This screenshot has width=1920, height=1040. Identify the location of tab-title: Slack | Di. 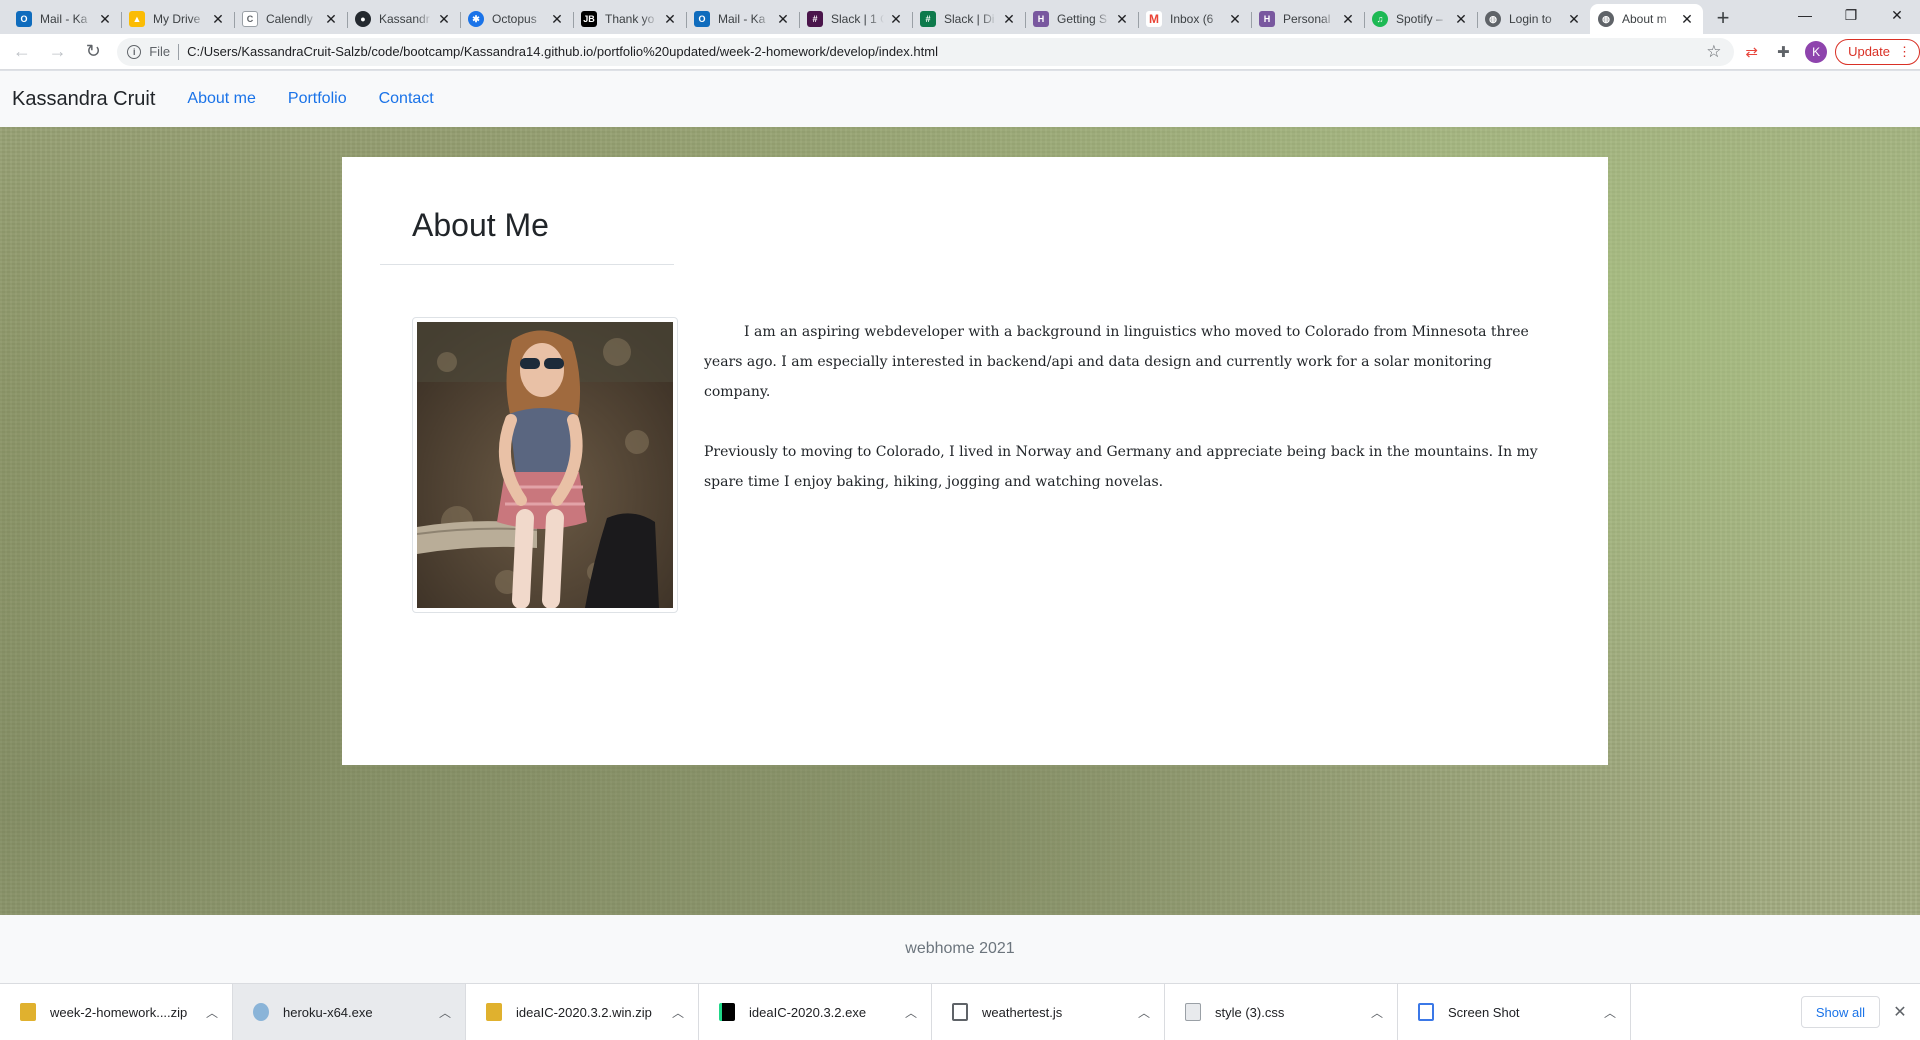
(969, 19).